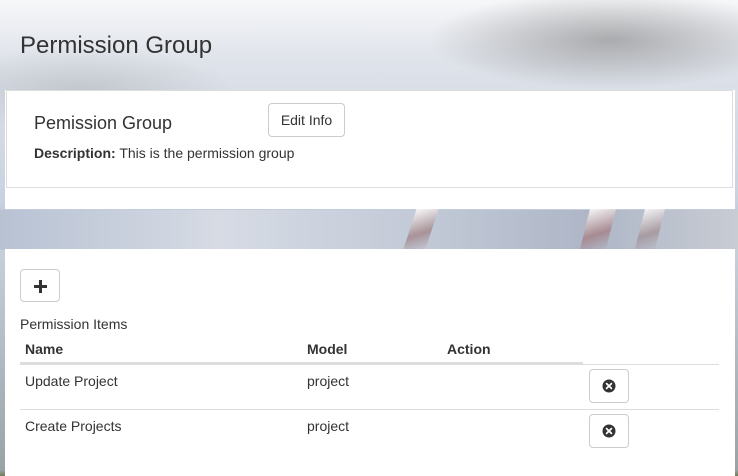  What do you see at coordinates (327, 349) in the screenshot?
I see `column-header-model: Model` at bounding box center [327, 349].